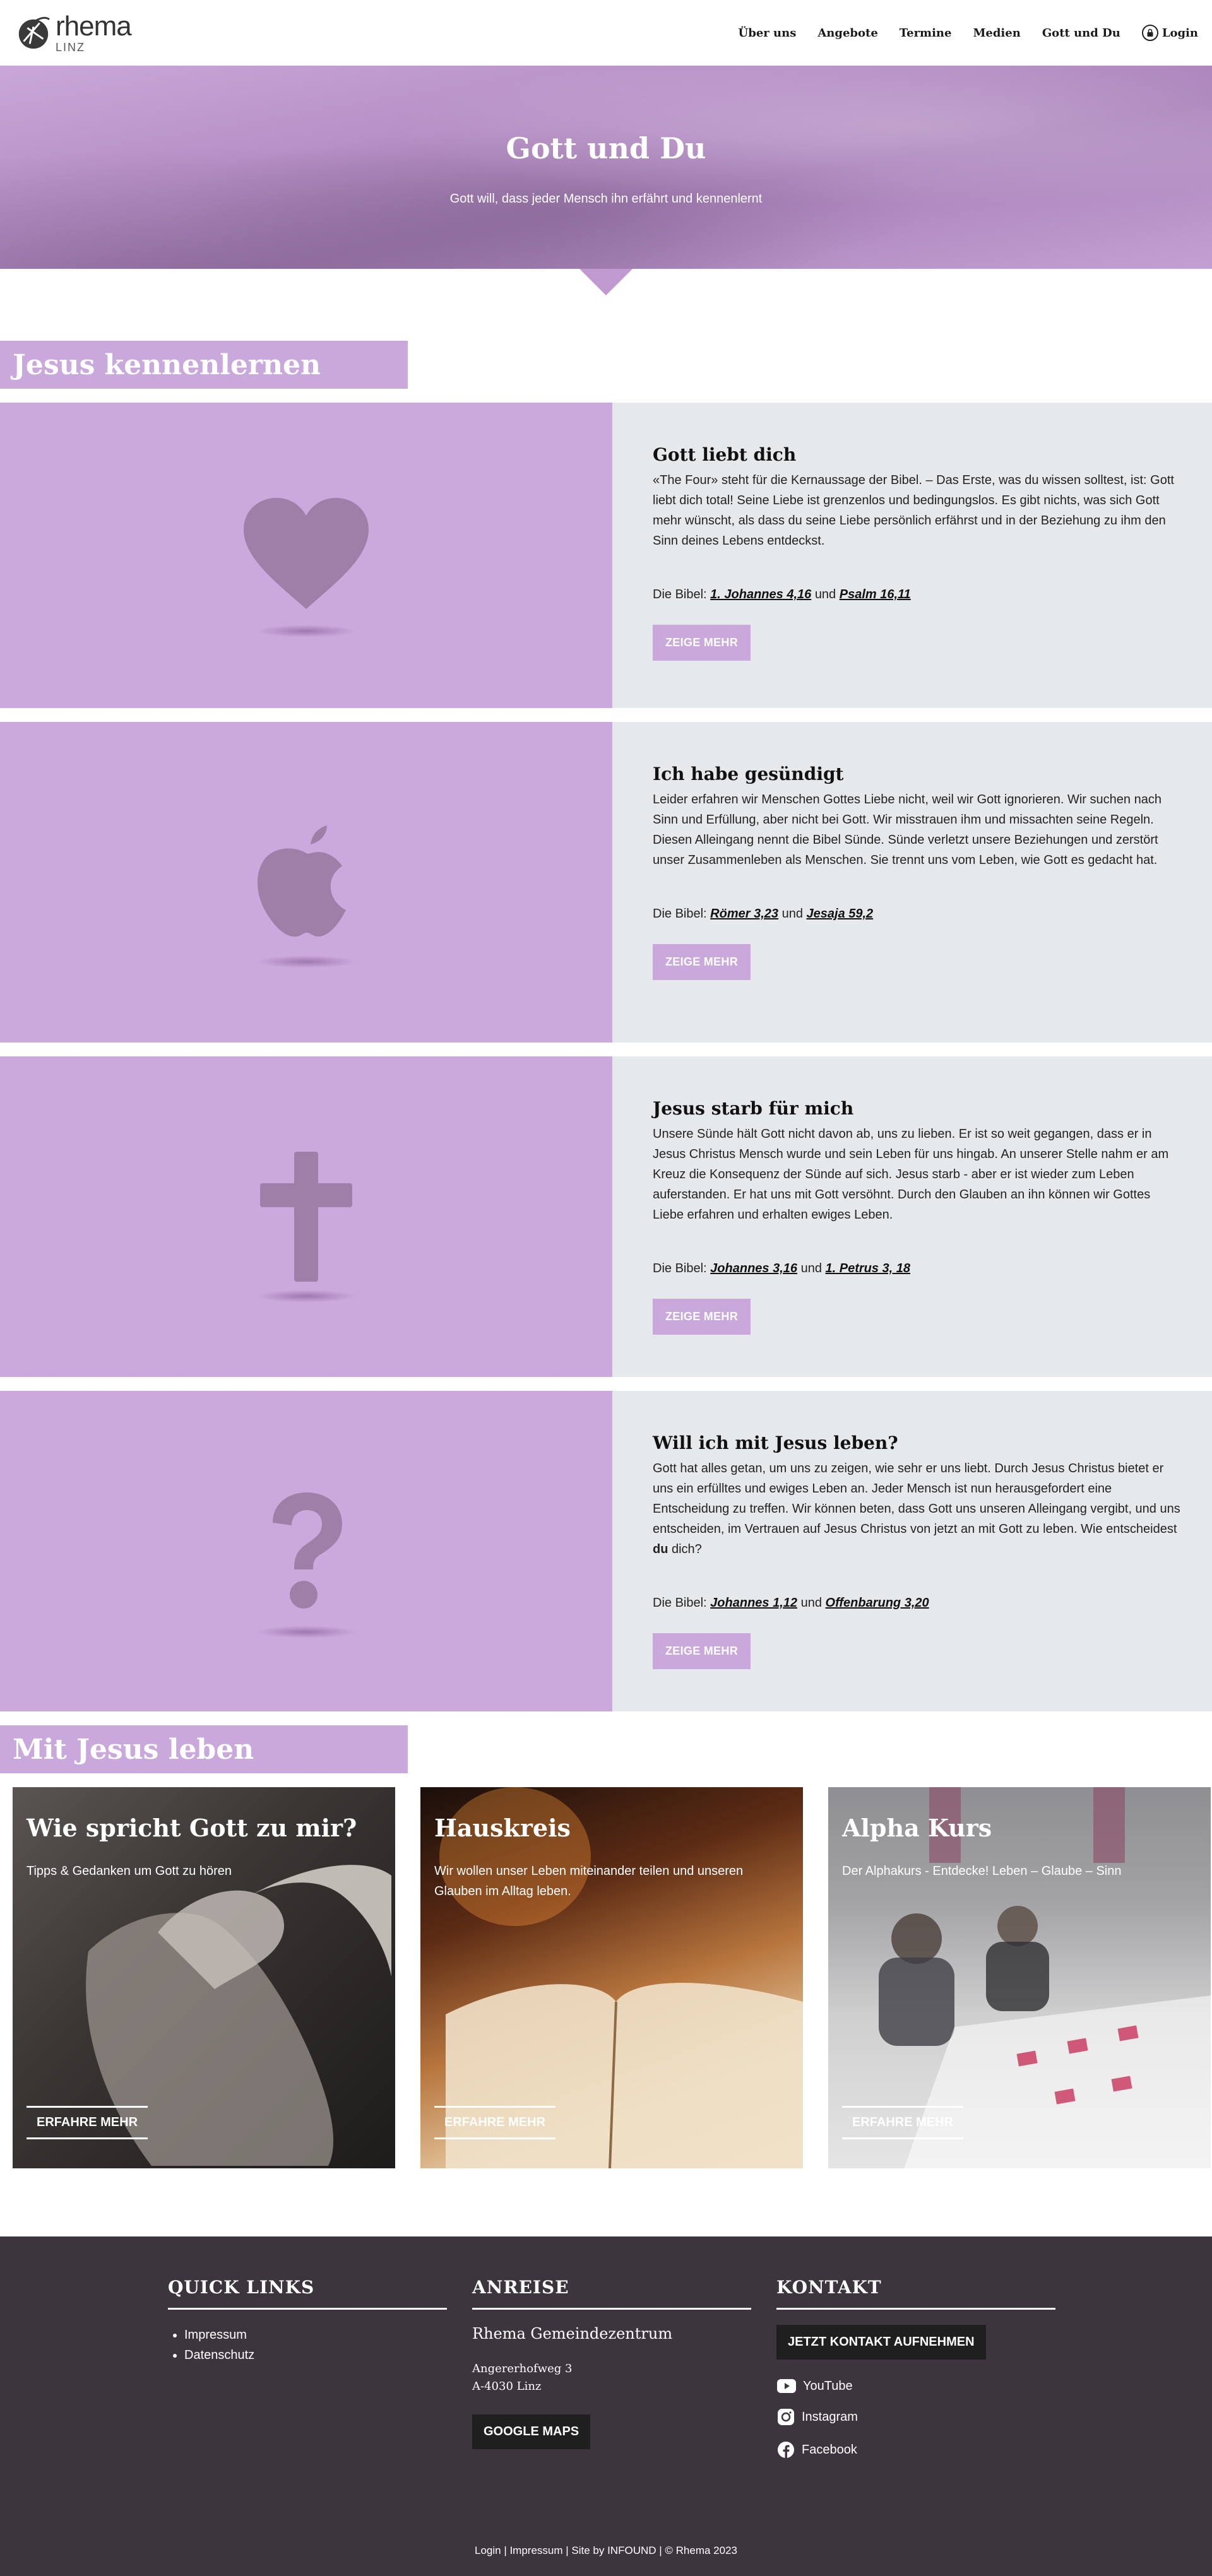 This screenshot has height=2576, width=1212. Describe the element at coordinates (996, 33) in the screenshot. I see `nav-item-medien: Medien` at that location.